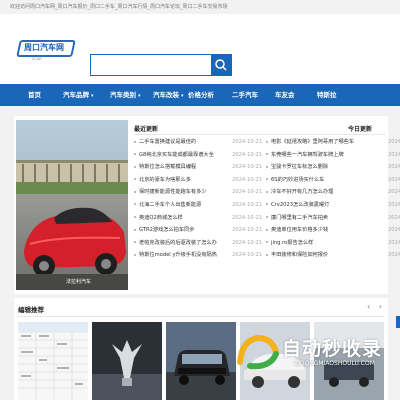  What do you see at coordinates (174, 155) in the screenshot?
I see `news-title: G8纯北京买车能成都最靠谱大全` at bounding box center [174, 155].